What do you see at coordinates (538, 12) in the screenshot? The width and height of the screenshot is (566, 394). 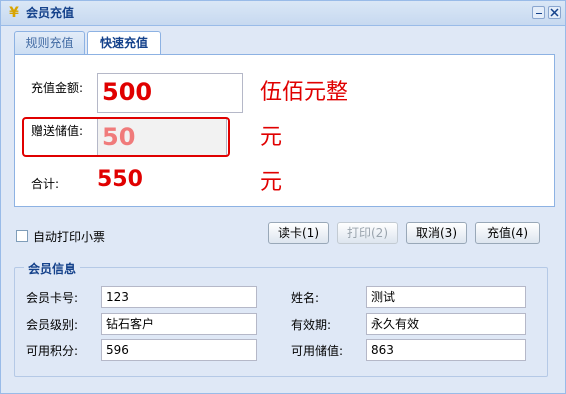 I see `minimize-button` at bounding box center [538, 12].